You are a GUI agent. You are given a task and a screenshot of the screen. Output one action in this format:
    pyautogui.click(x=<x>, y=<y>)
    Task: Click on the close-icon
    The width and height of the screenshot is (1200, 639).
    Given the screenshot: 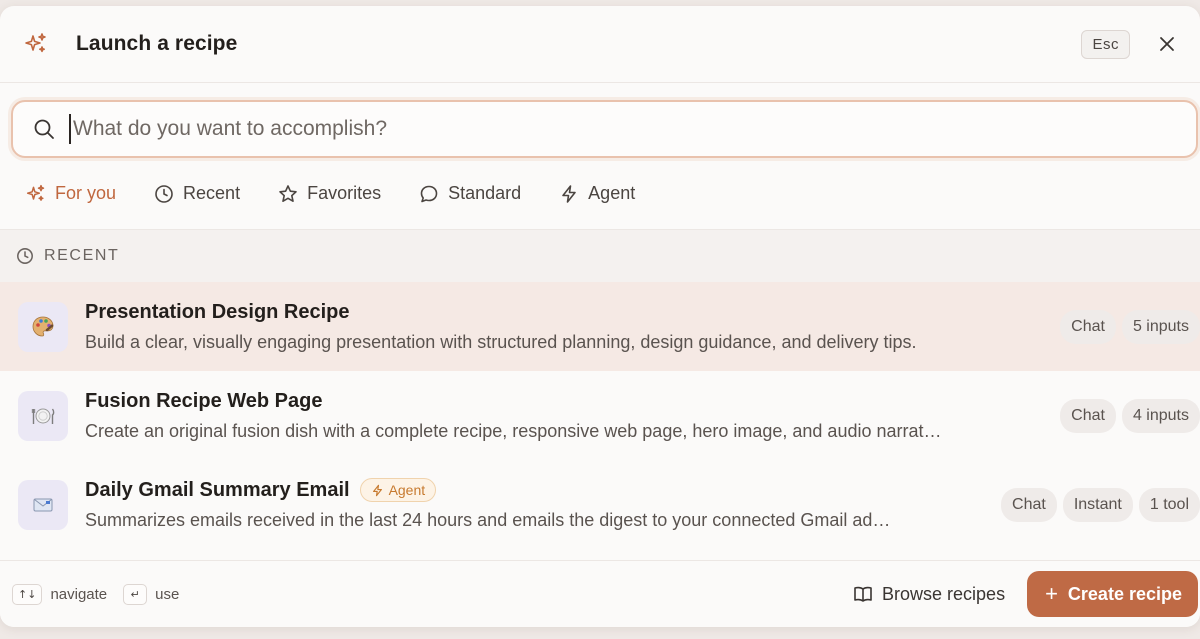 What is the action you would take?
    pyautogui.click(x=1167, y=44)
    